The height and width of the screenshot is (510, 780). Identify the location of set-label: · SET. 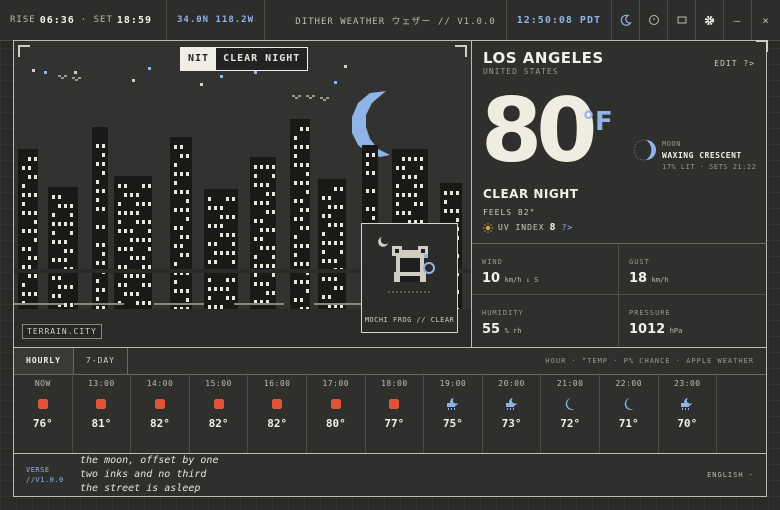
(96, 20).